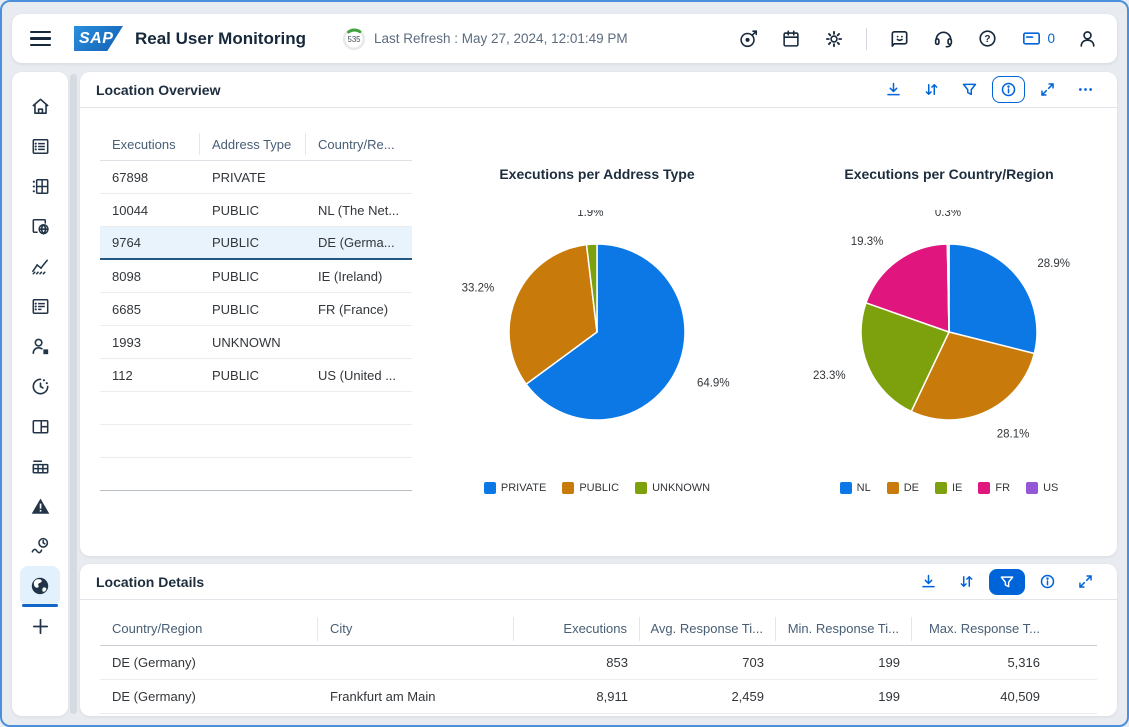 The image size is (1129, 727). What do you see at coordinates (126, 342) in the screenshot?
I see `table-cell: 1993` at bounding box center [126, 342].